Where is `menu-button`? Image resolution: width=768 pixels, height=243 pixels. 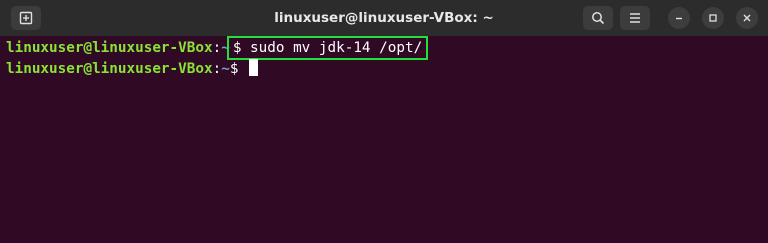
menu-button is located at coordinates (635, 18).